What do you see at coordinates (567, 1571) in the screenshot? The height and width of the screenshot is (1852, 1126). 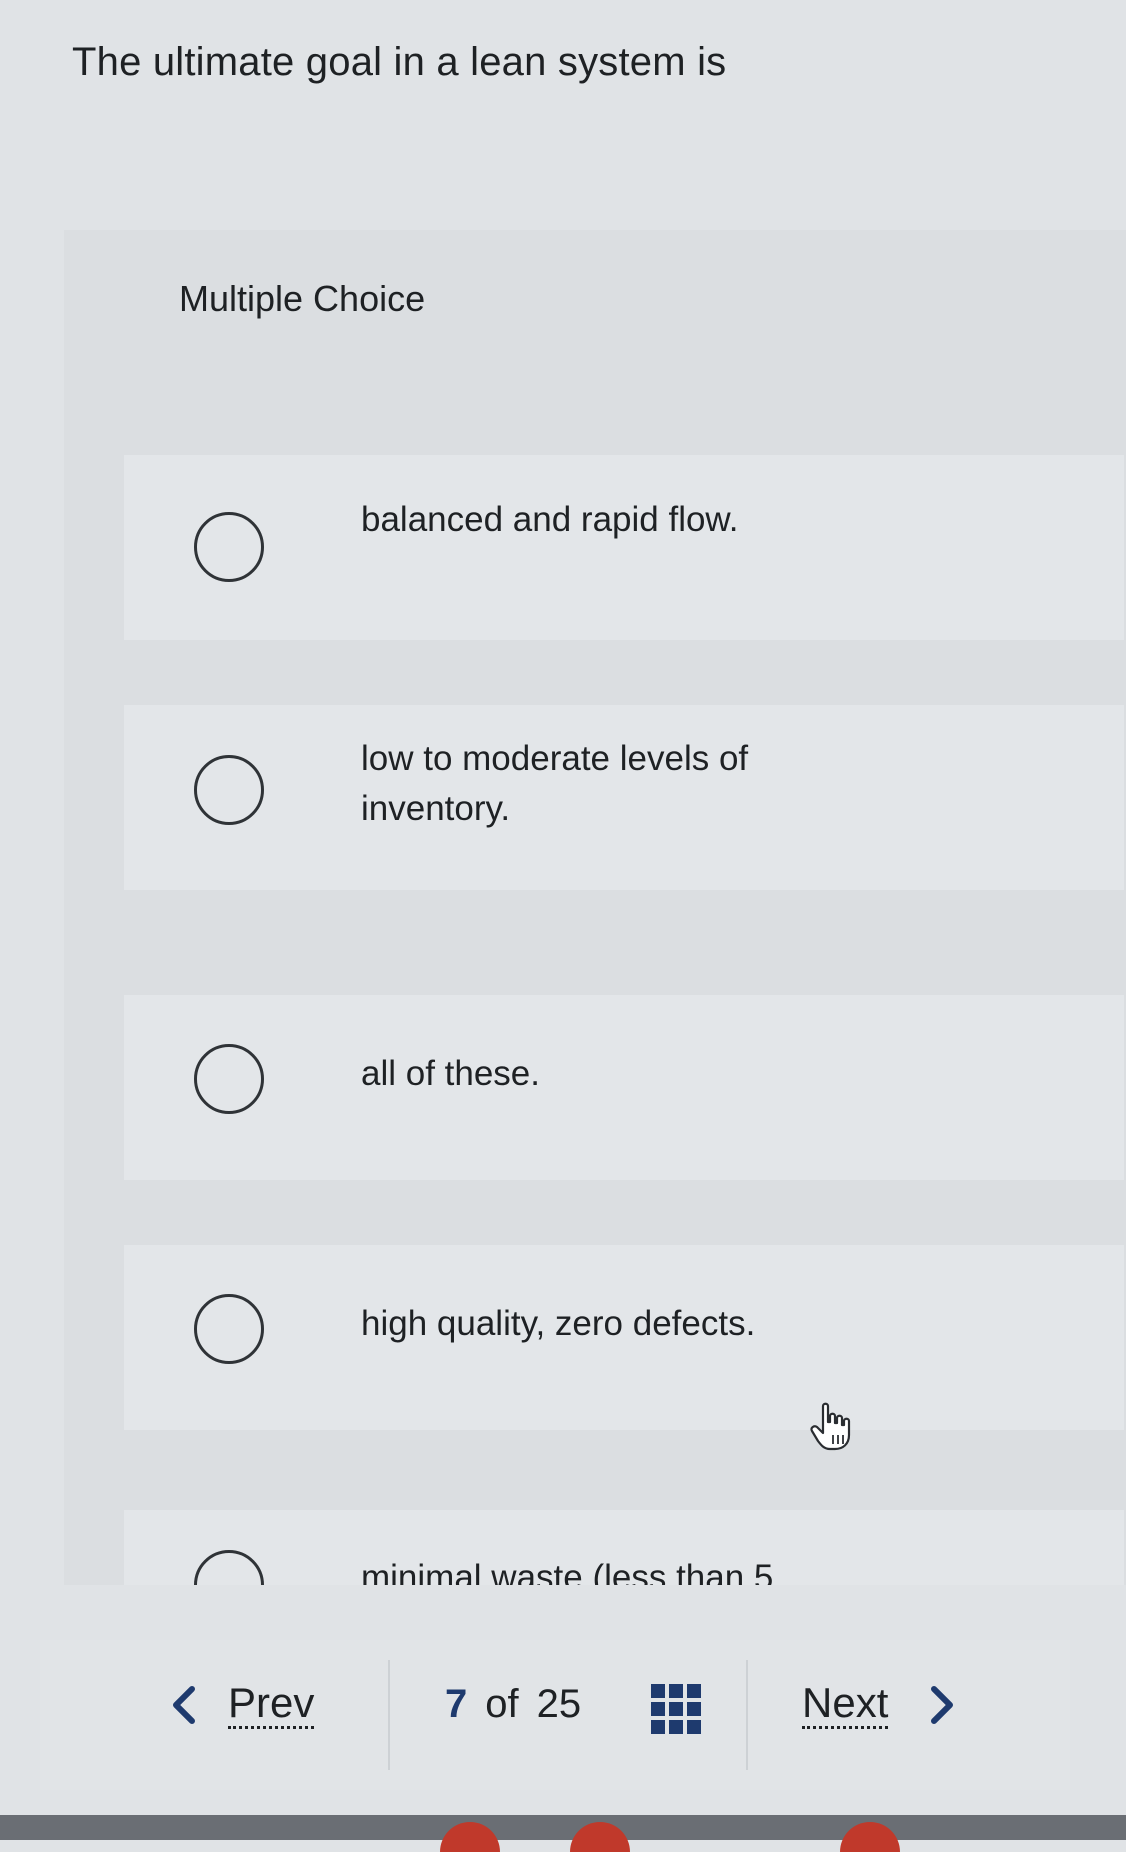 I see `option-label: minimal waste (less than 5` at bounding box center [567, 1571].